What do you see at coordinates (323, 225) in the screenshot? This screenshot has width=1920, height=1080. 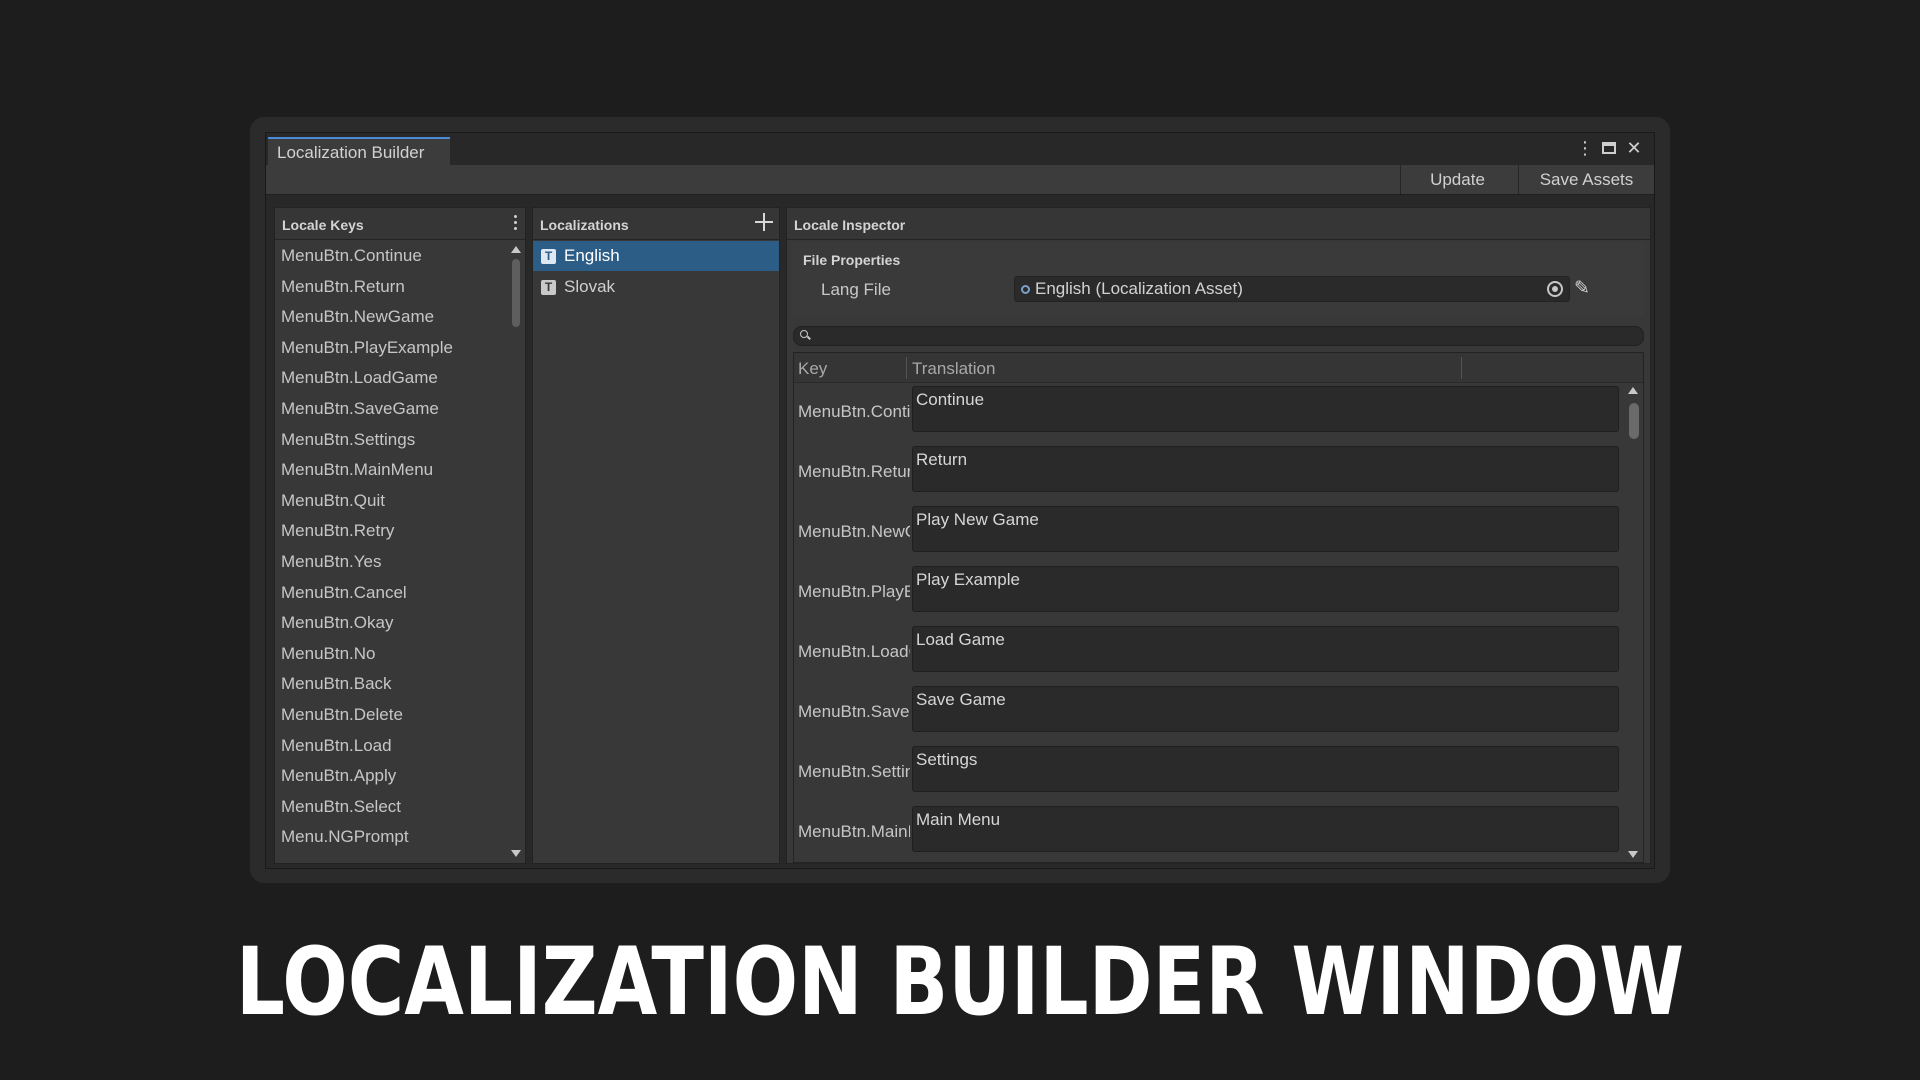 I see `locale-keys-title: Locale Keys` at bounding box center [323, 225].